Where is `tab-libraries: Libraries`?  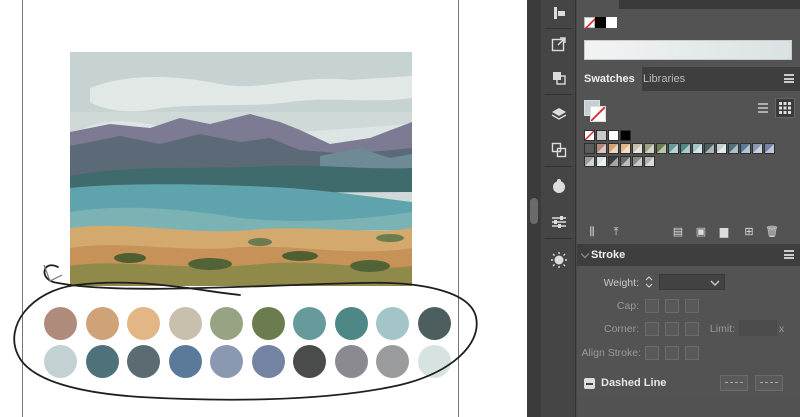 tab-libraries: Libraries is located at coordinates (664, 79).